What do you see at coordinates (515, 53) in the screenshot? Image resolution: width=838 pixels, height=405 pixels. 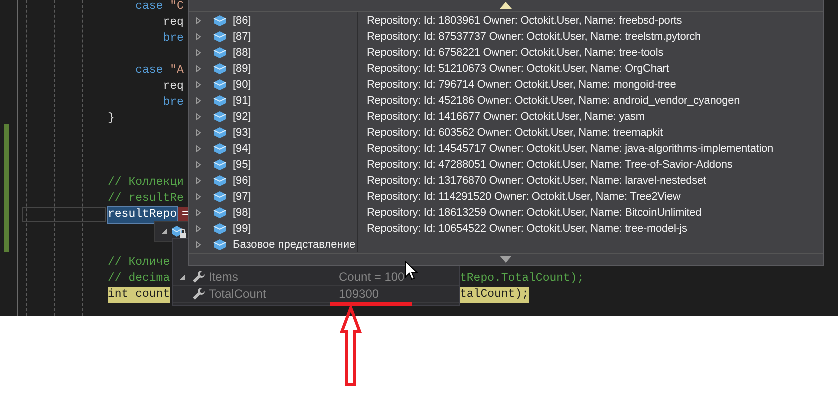 I see `item-value: Repository: Id: 6758221 Owner: Octokit.User, Name: tree-tools` at bounding box center [515, 53].